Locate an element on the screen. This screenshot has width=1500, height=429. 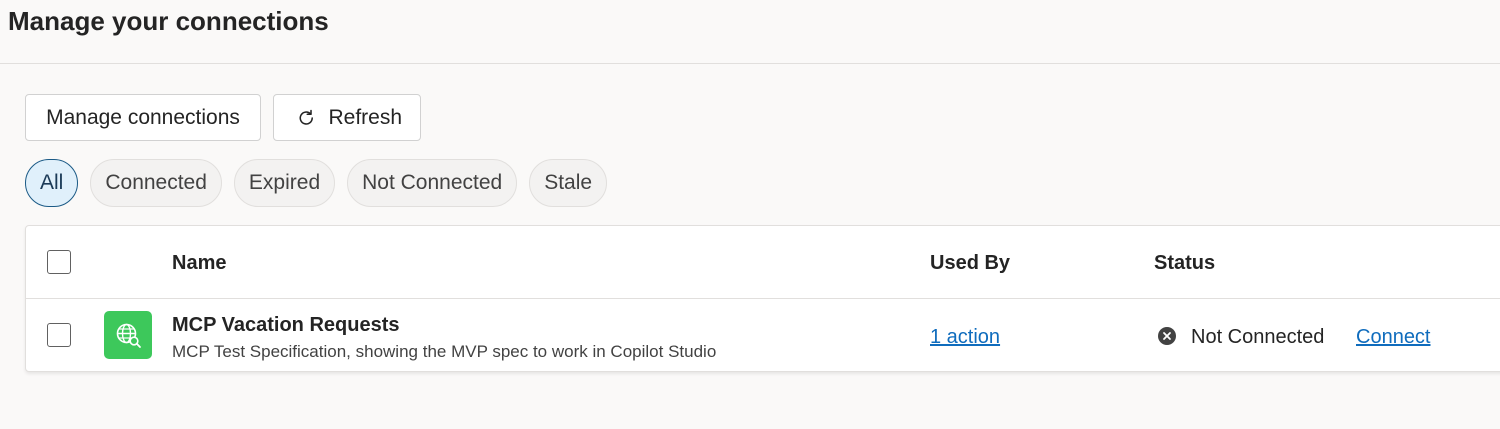
not-connected-icon is located at coordinates (1167, 336).